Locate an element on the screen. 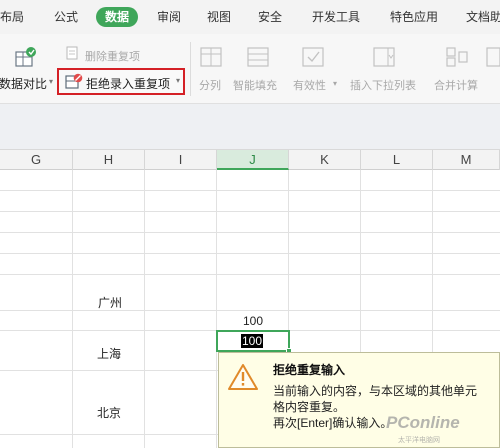 The height and width of the screenshot is (448, 500). smart-fill-icon is located at coordinates (258, 57).